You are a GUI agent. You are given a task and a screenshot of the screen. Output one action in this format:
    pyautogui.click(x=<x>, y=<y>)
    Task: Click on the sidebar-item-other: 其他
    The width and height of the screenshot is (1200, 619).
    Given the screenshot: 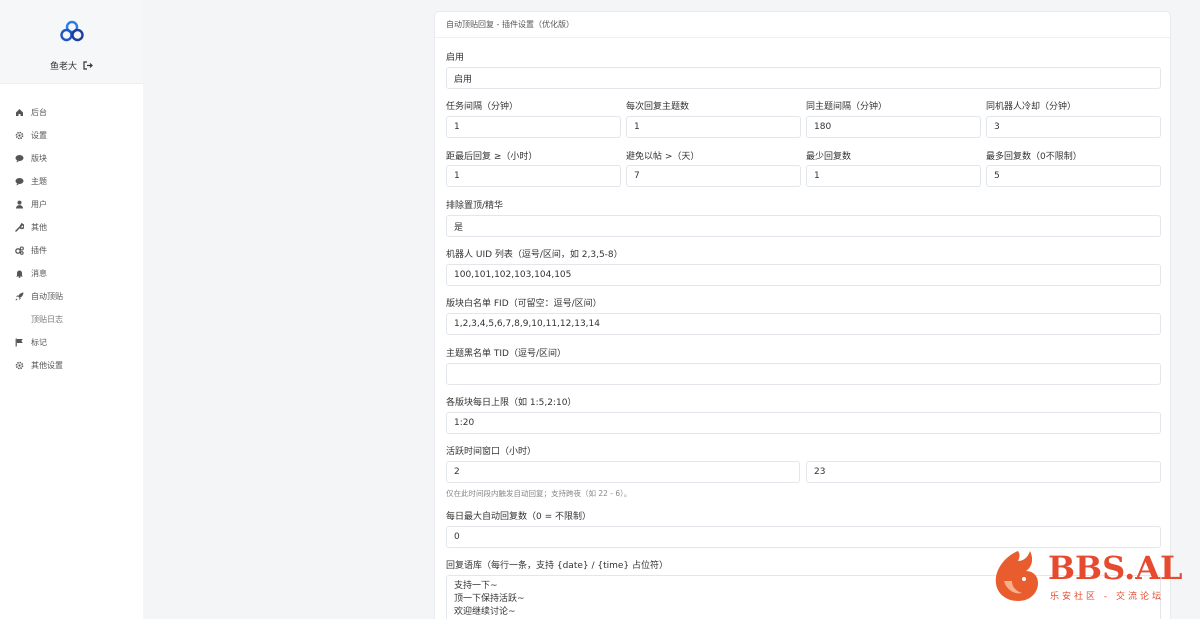 What is the action you would take?
    pyautogui.click(x=71, y=227)
    